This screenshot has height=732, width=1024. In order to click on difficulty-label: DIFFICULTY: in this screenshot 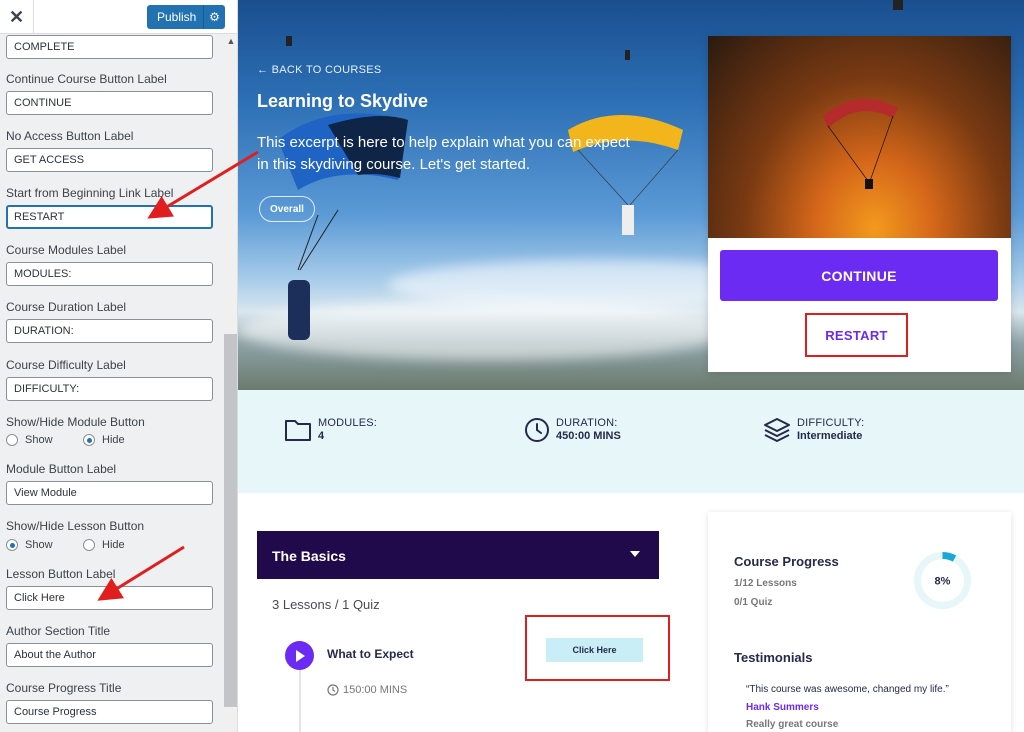, I will do `click(831, 423)`.